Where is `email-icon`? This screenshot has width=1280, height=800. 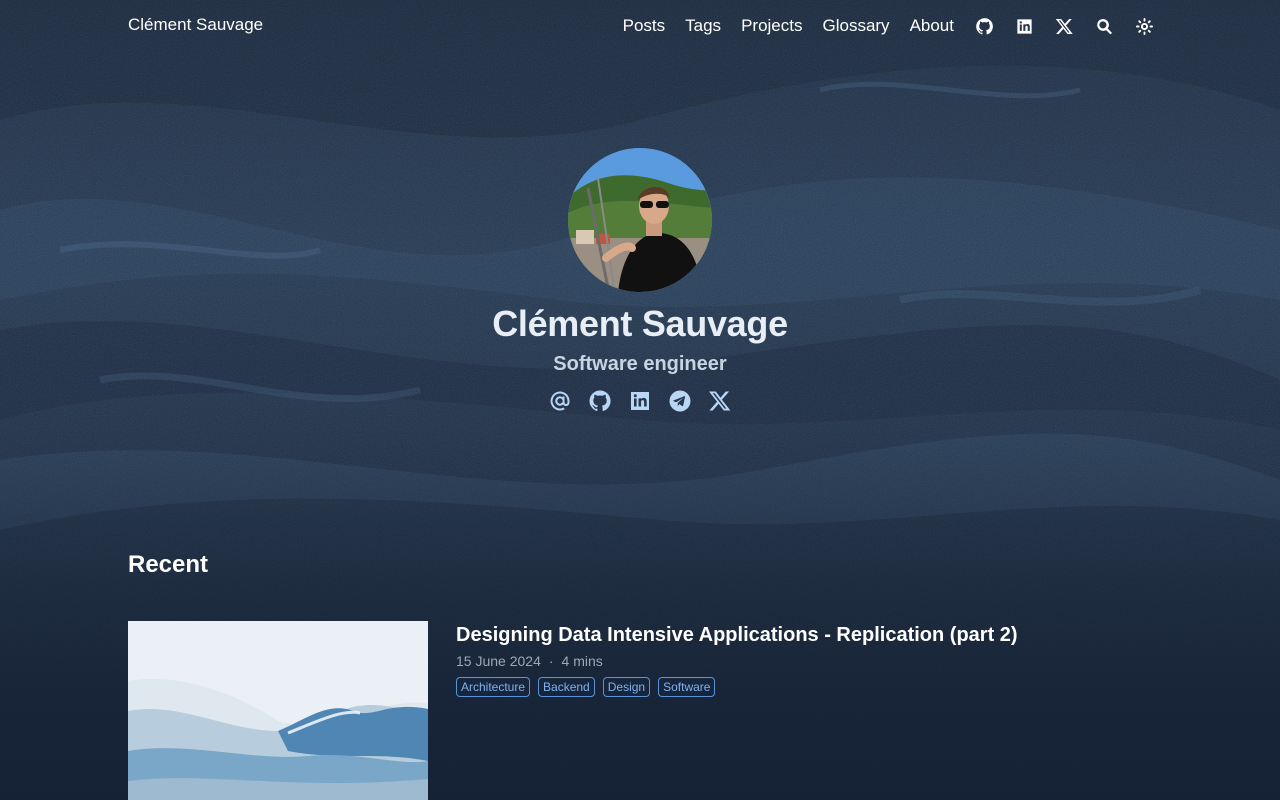
email-icon is located at coordinates (560, 401).